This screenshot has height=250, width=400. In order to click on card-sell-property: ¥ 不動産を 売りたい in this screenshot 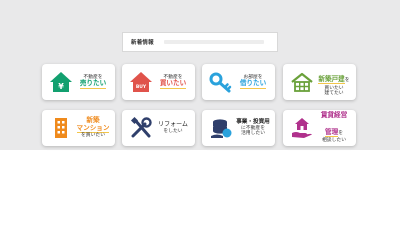, I will do `click(78, 82)`.